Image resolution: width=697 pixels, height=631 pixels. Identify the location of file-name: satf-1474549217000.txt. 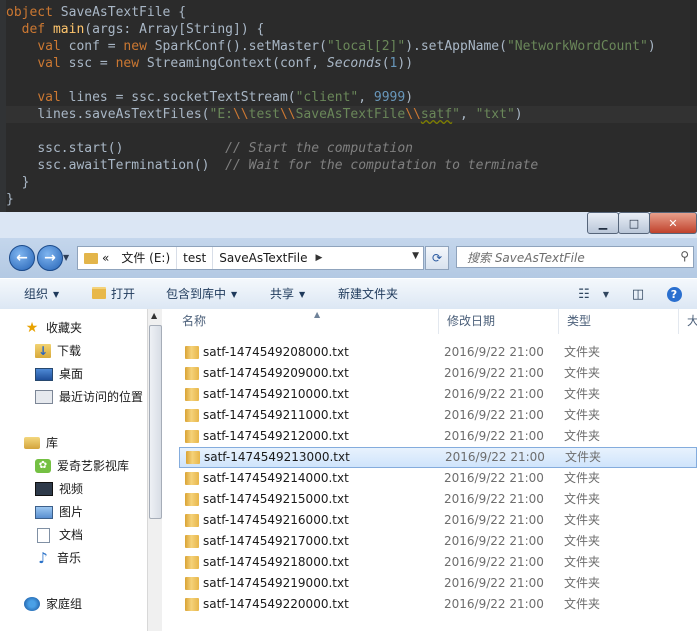
(276, 541).